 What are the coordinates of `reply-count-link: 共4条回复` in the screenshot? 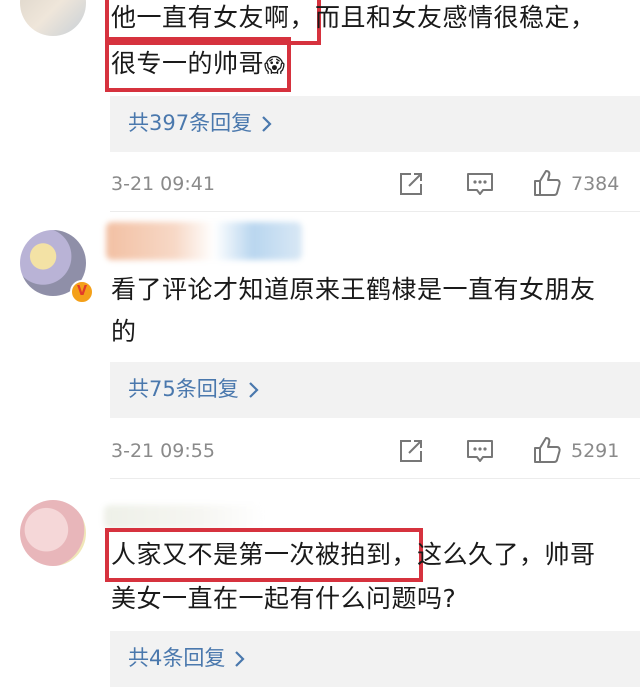 It's located at (176, 658).